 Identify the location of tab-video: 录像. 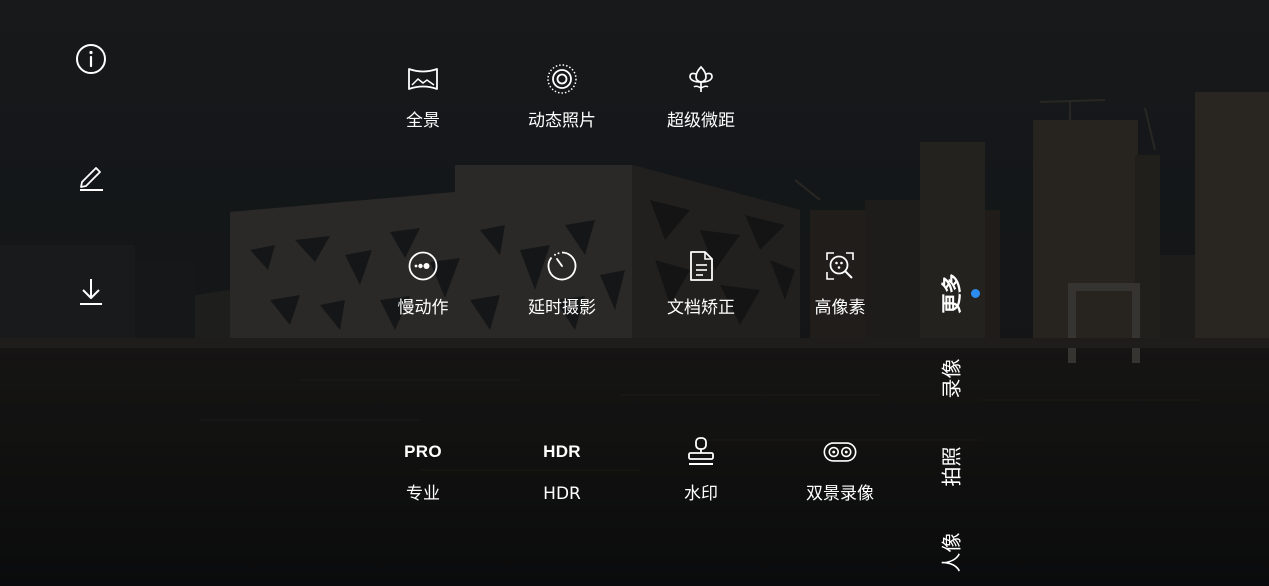
(950, 378).